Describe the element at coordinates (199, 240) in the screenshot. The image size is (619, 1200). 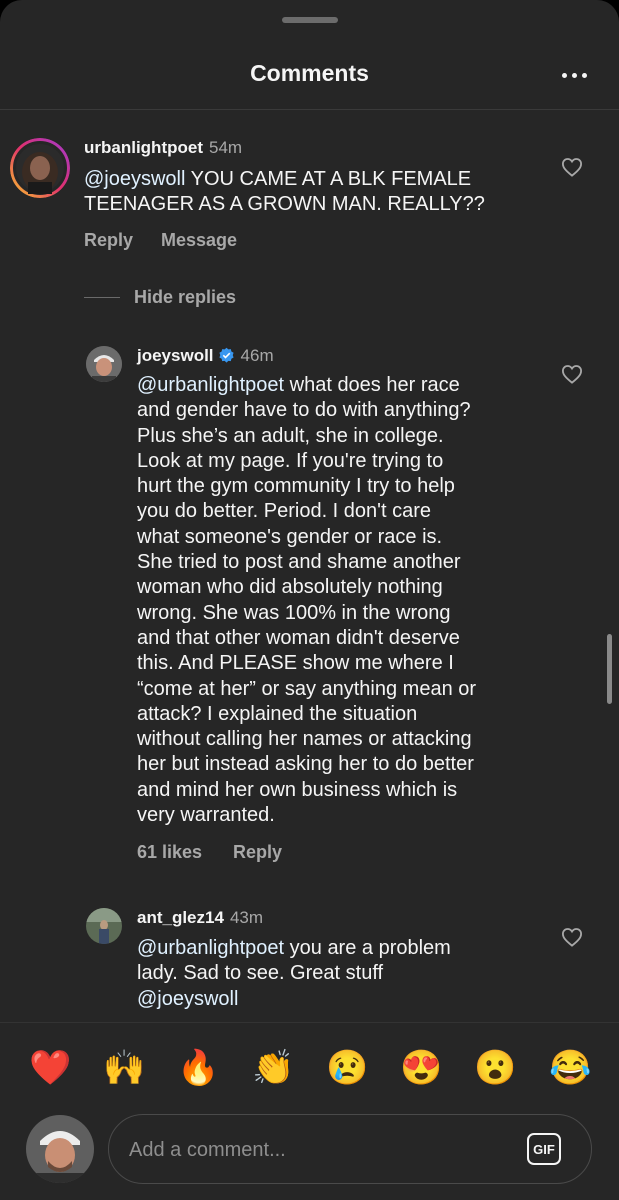
I see `message-button: Message` at that location.